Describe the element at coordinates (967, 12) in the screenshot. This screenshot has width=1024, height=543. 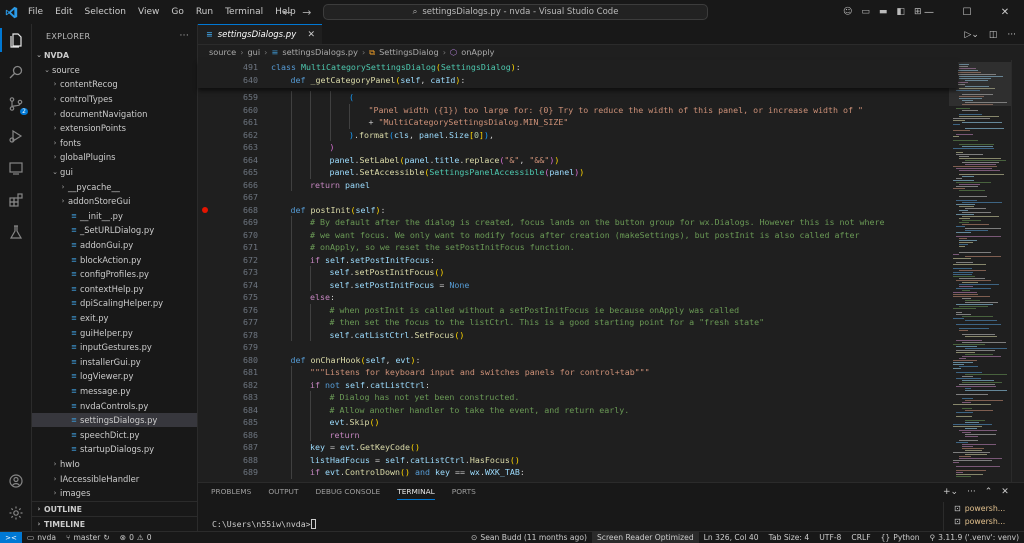
I see `maximize-button: ☐` at that location.